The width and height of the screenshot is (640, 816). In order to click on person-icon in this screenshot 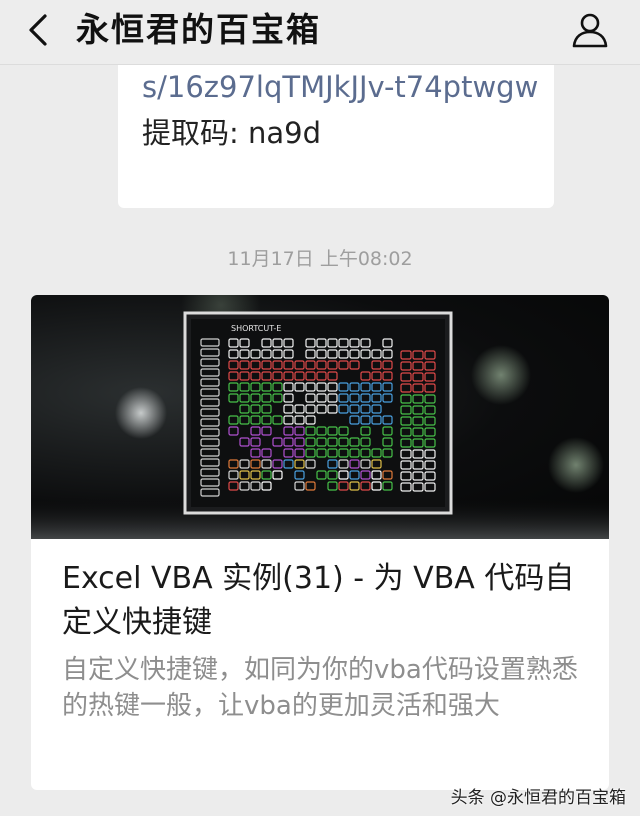, I will do `click(590, 30)`.